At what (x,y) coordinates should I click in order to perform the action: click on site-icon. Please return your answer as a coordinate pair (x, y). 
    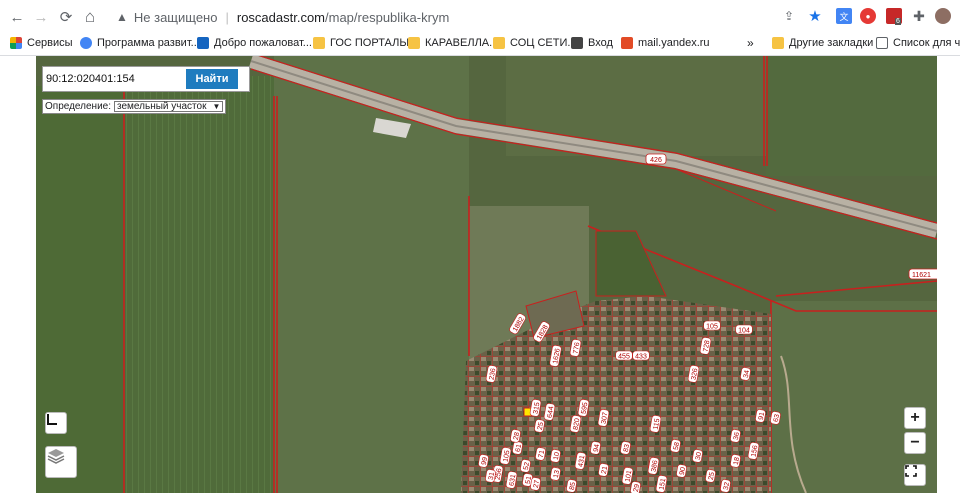
    Looking at the image, I should click on (203, 43).